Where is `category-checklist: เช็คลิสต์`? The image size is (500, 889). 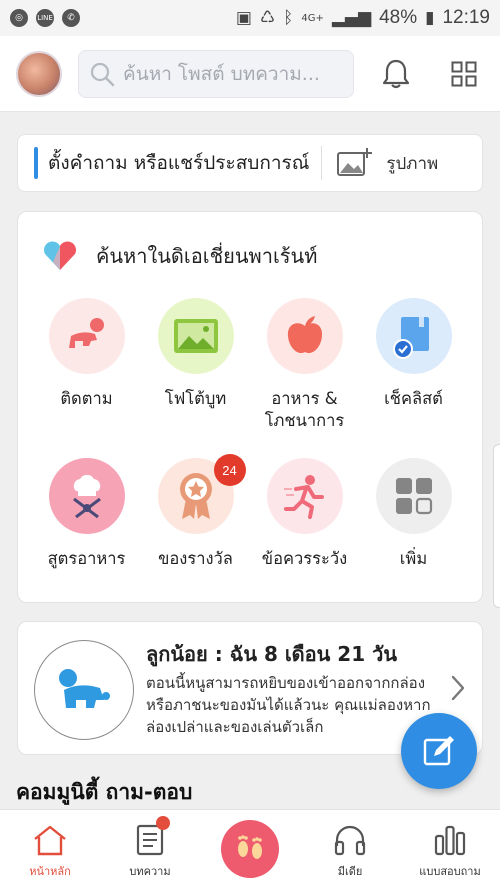 category-checklist: เช็คลิสต์ is located at coordinates (413, 372).